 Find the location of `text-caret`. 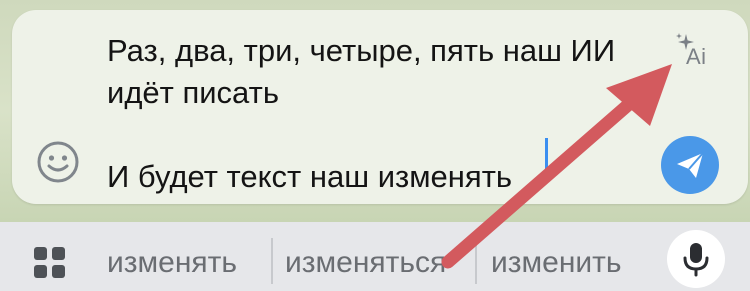

text-caret is located at coordinates (546, 157).